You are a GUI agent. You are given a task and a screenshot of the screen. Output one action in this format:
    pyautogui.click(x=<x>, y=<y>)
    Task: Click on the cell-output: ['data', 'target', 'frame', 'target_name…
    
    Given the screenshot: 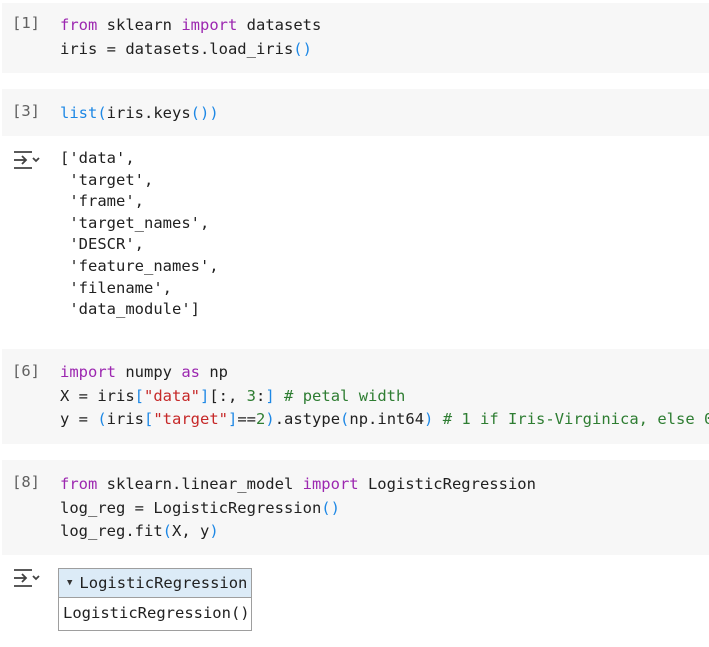 What is the action you would take?
    pyautogui.click(x=139, y=234)
    